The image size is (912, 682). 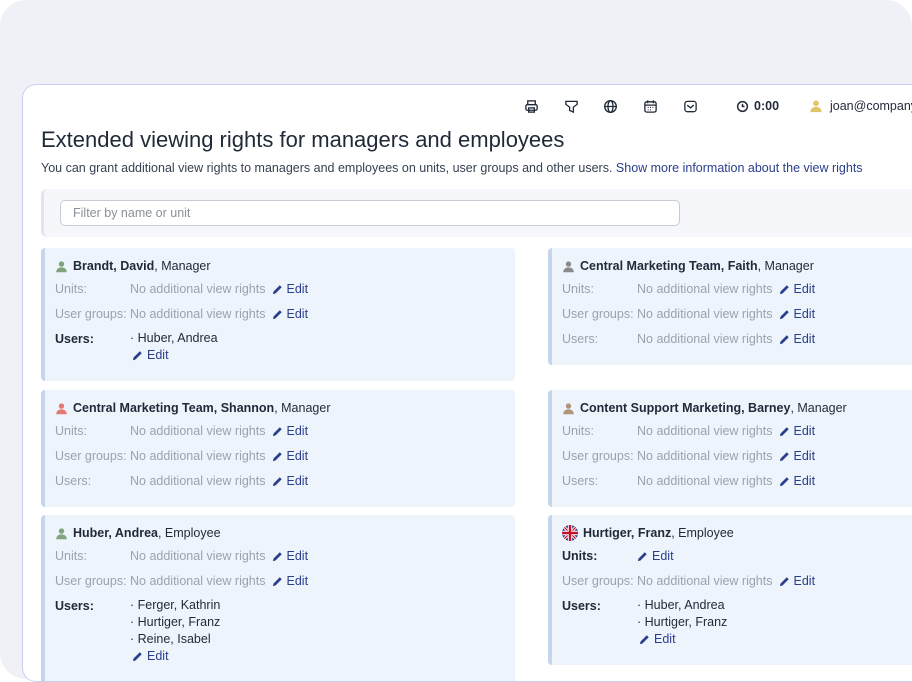 What do you see at coordinates (175, 622) in the screenshot?
I see `list-item: · Hurtiger, Franz` at bounding box center [175, 622].